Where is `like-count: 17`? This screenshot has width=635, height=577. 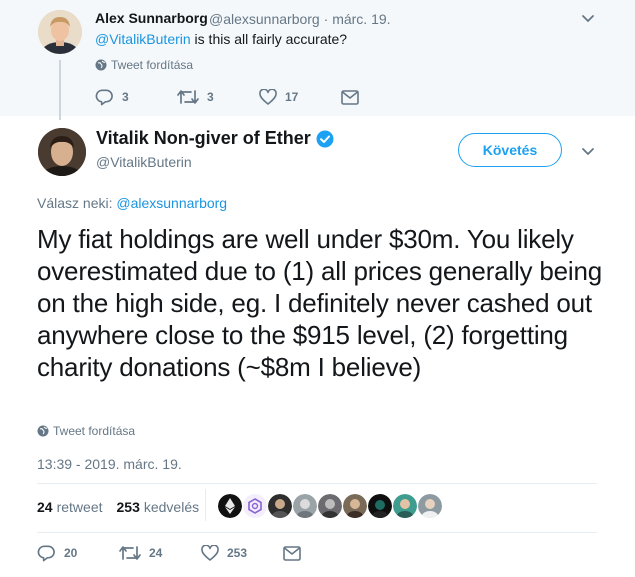 like-count: 17 is located at coordinates (292, 97).